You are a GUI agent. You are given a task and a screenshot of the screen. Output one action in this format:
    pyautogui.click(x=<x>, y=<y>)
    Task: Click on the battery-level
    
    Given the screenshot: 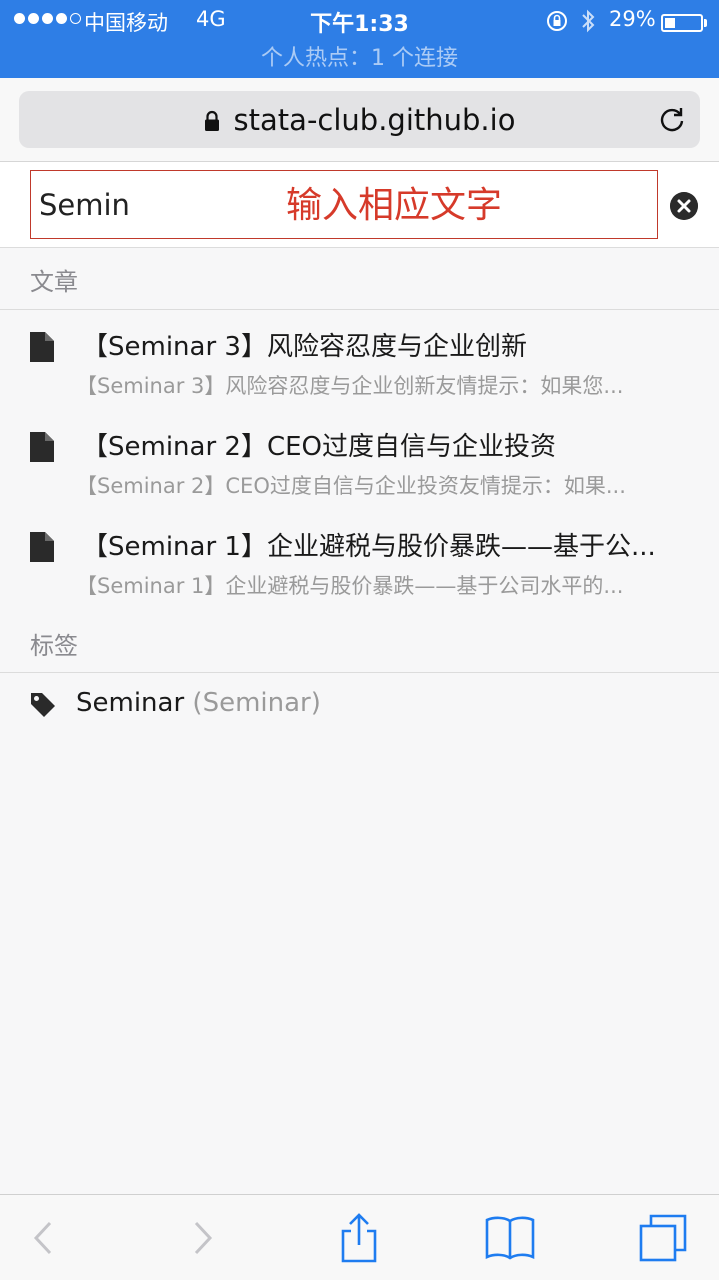 What is the action you would take?
    pyautogui.click(x=670, y=23)
    